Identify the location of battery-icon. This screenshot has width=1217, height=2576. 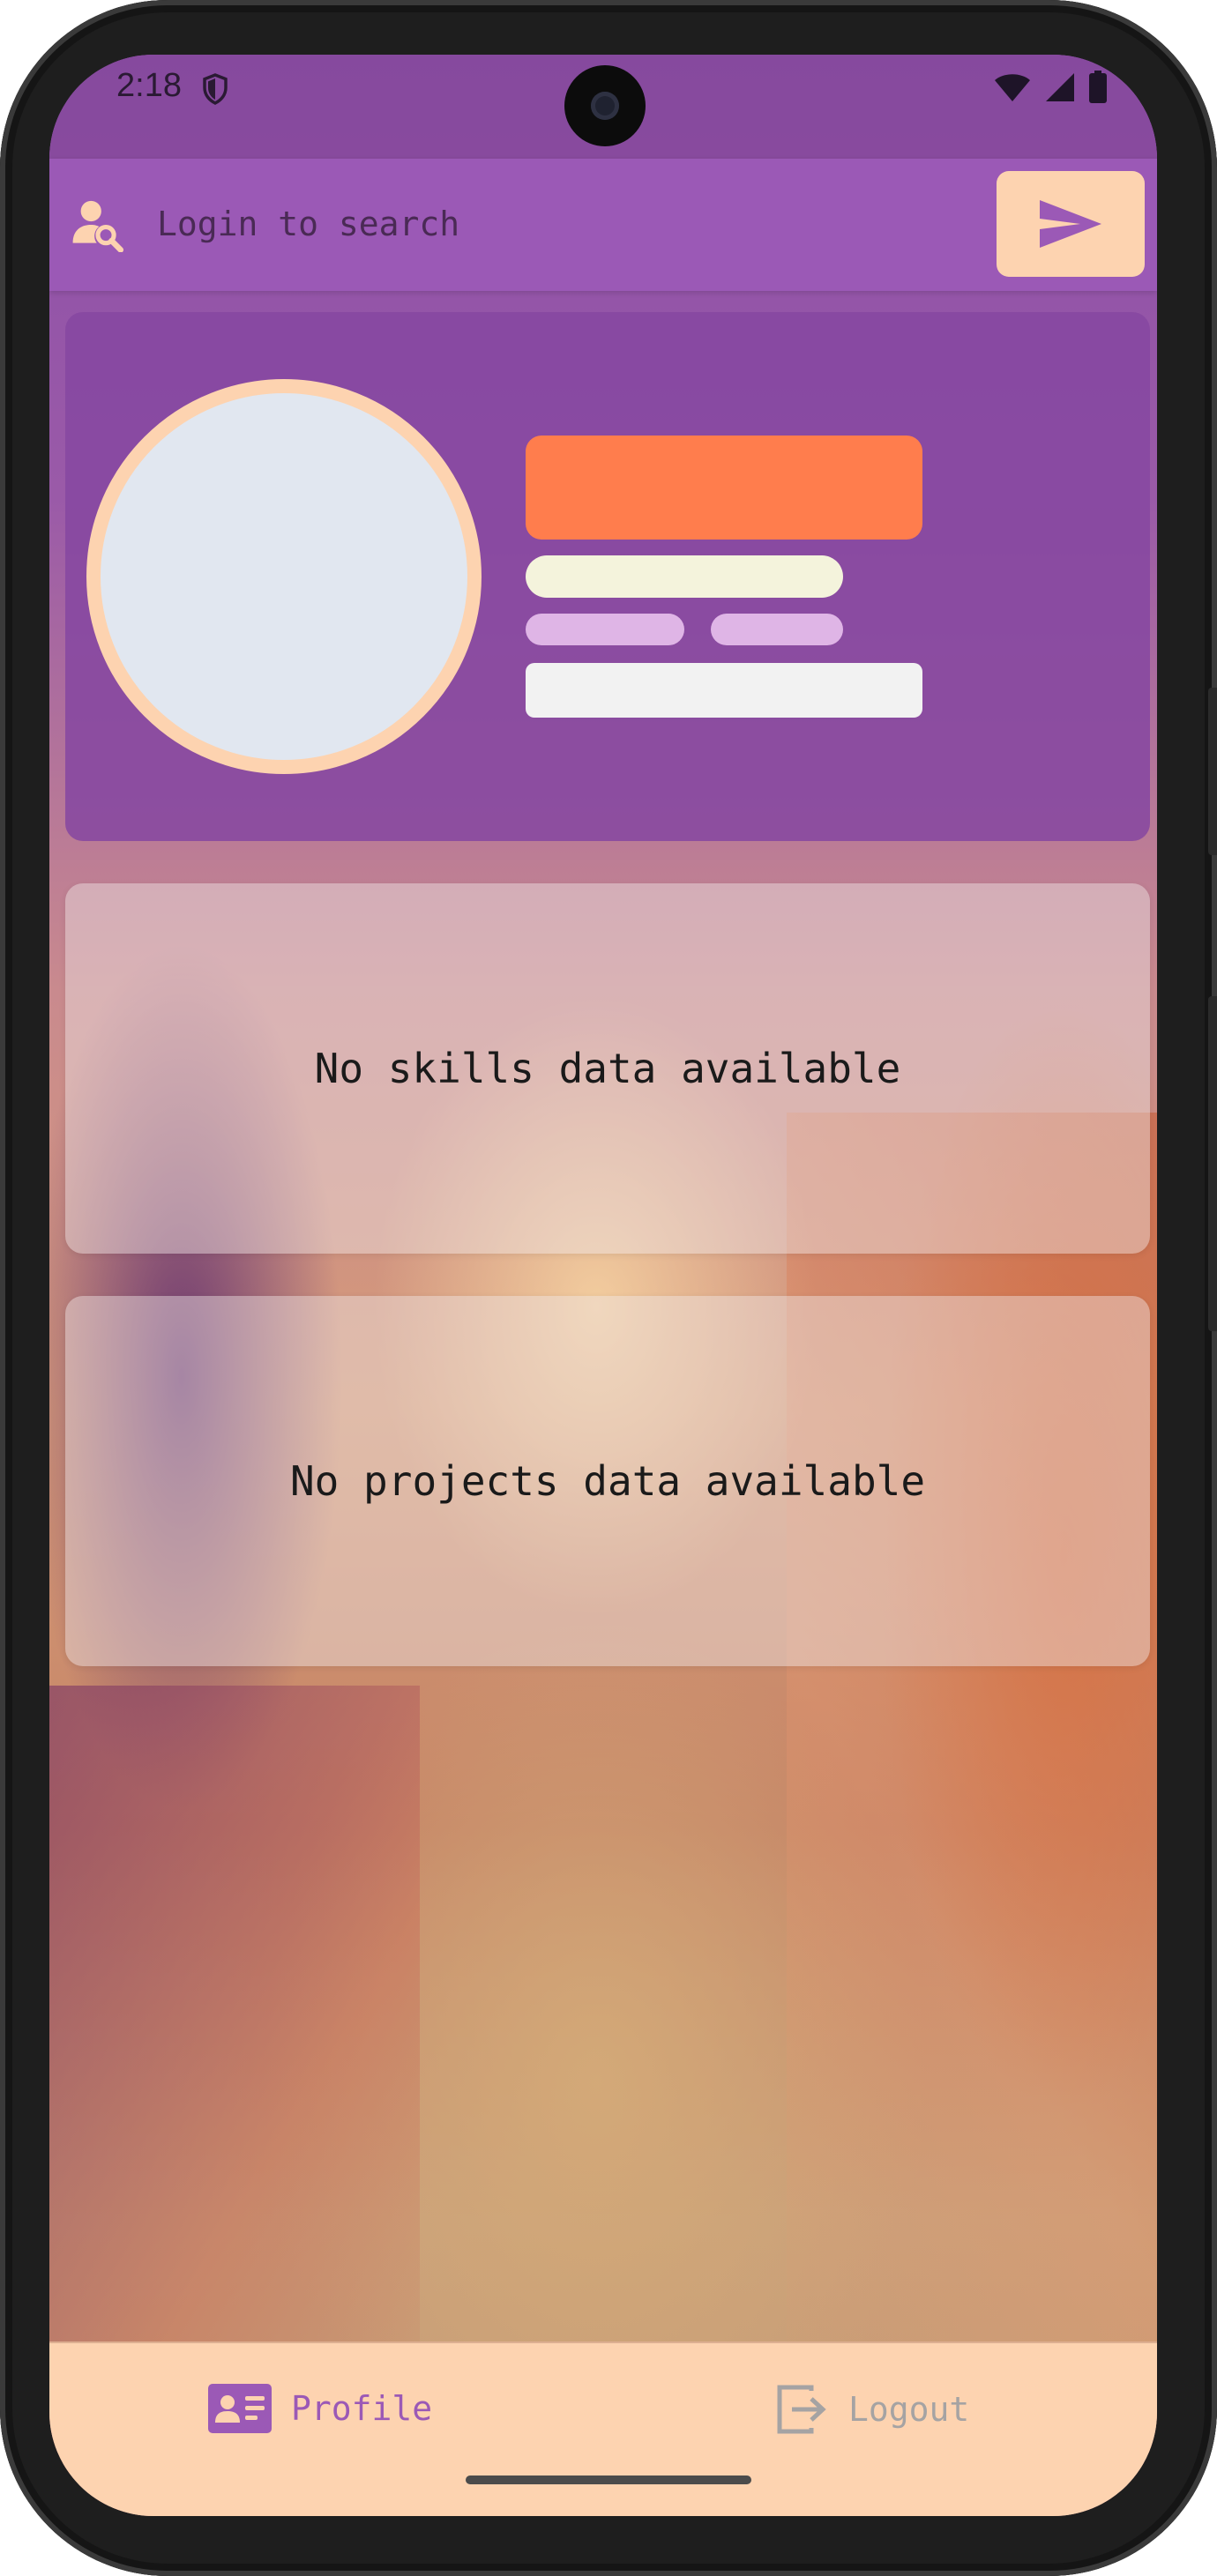
(1098, 87).